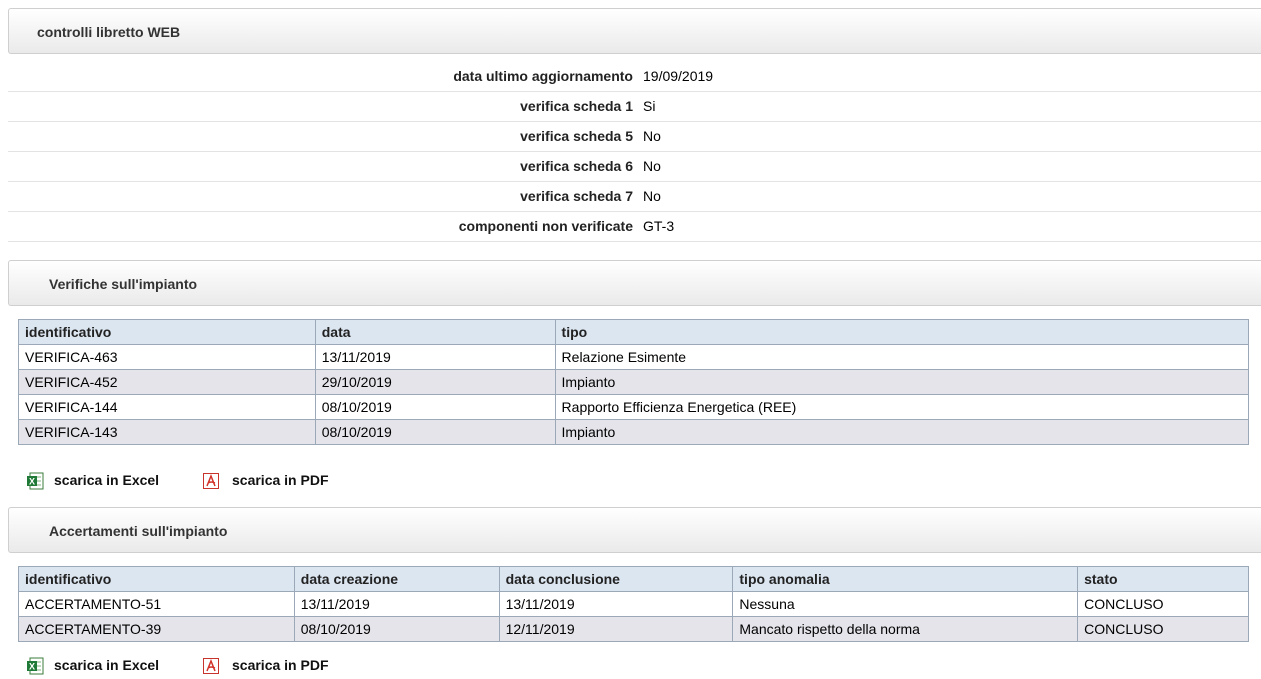  I want to click on table-cell: ACCERTAMENTO-51, so click(156, 604).